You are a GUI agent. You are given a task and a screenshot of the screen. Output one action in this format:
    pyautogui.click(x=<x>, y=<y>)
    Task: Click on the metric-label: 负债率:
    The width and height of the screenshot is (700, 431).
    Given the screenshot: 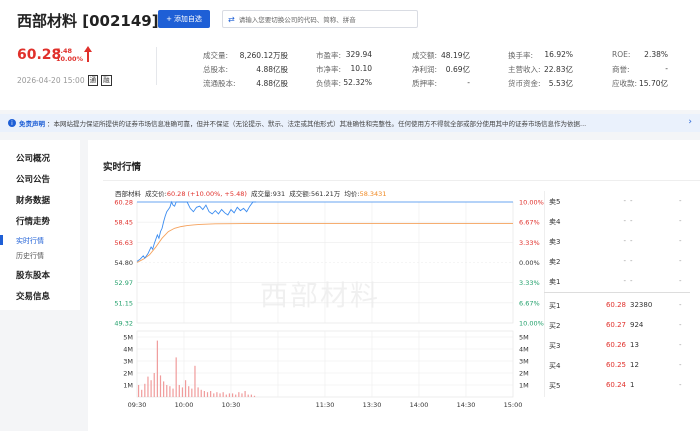 What is the action you would take?
    pyautogui.click(x=329, y=83)
    